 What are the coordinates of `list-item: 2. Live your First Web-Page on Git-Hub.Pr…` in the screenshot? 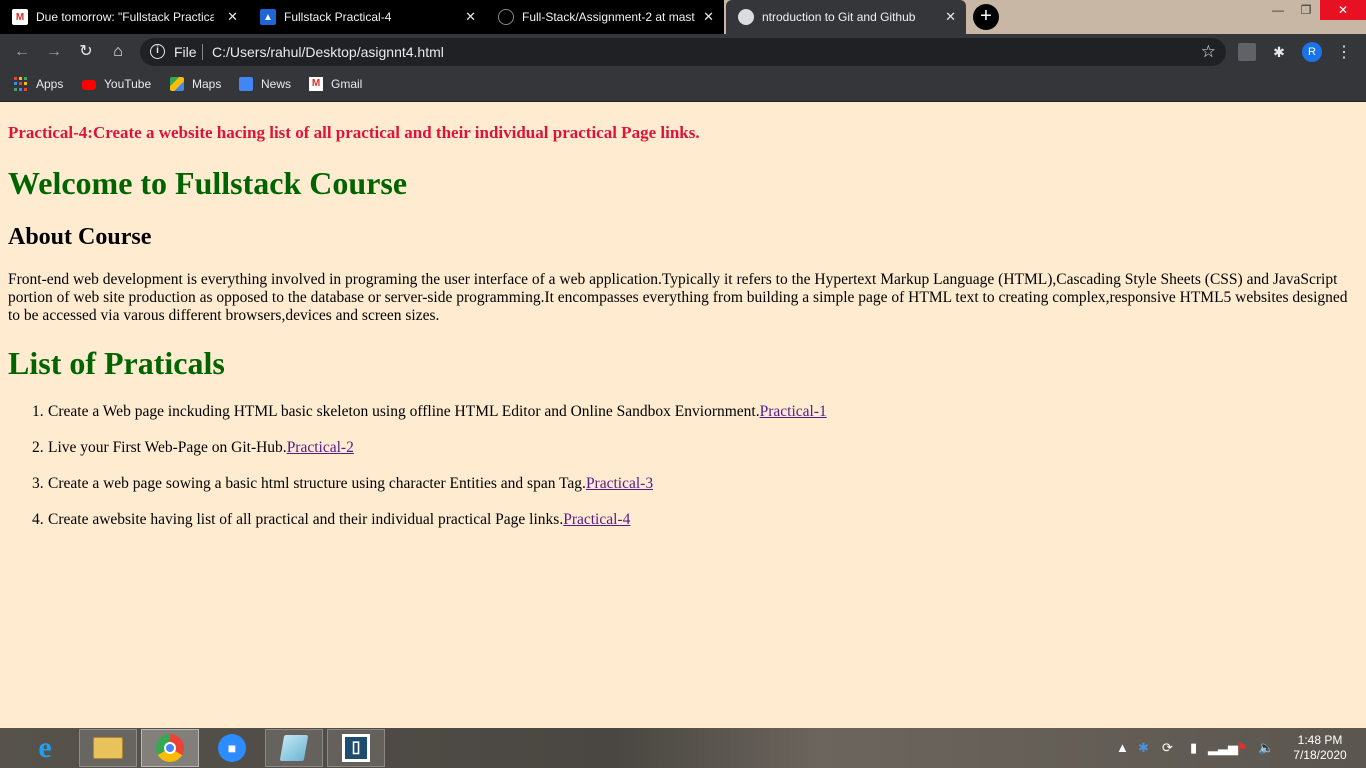 It's located at (508, 457).